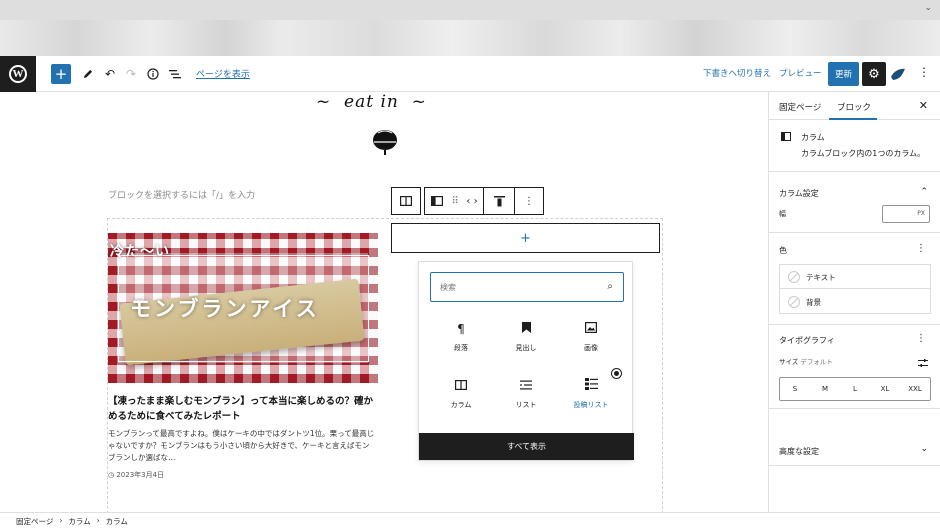 The width and height of the screenshot is (940, 528). Describe the element at coordinates (470, 74) in the screenshot. I see `editor-header: W + ↶ ↷ ページを表示 下書きへ切り替え プレビュー 更新 ⚙ ⋮` at that location.